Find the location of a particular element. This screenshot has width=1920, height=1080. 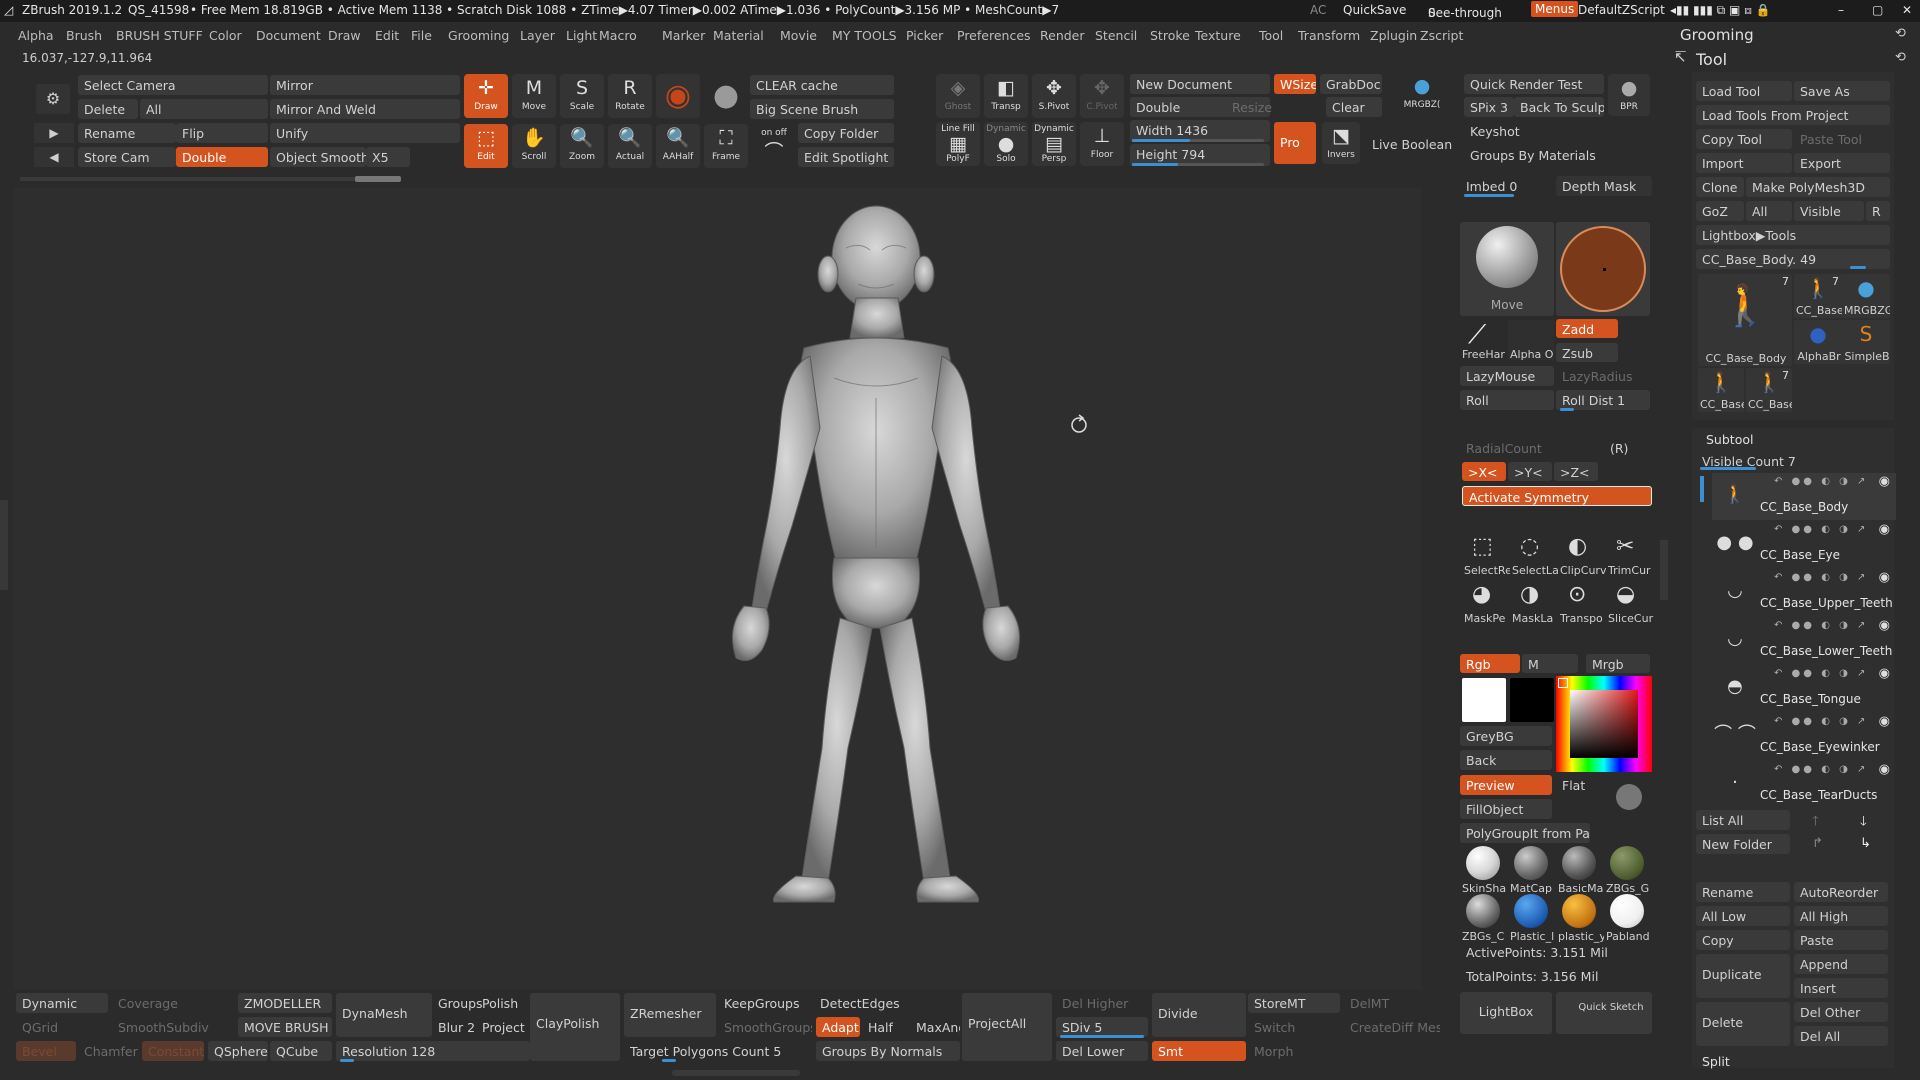

export-button: Export is located at coordinates (1842, 163).